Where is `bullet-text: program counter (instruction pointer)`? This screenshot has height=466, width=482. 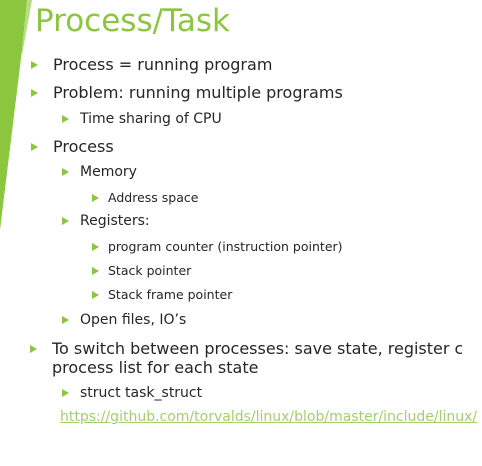 bullet-text: program counter (instruction pointer) is located at coordinates (225, 246).